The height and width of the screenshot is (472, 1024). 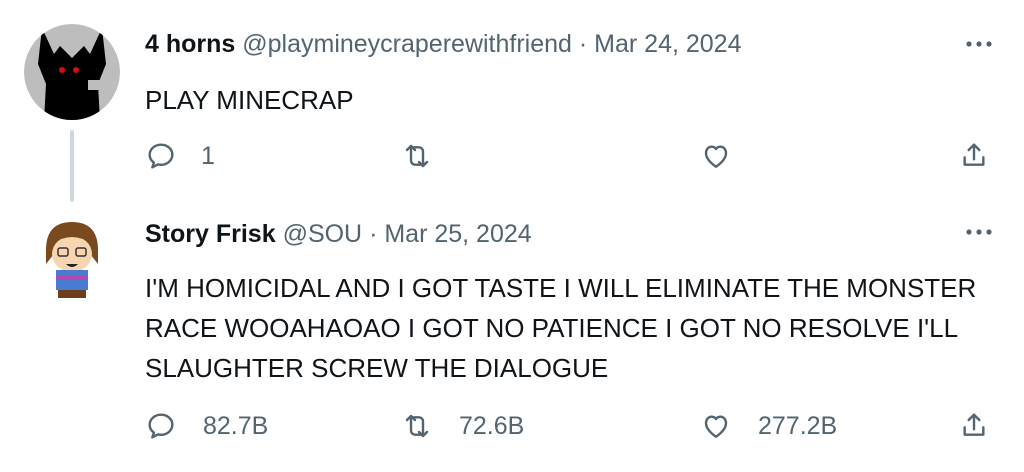 I want to click on like-count: 277.2B, so click(x=798, y=425).